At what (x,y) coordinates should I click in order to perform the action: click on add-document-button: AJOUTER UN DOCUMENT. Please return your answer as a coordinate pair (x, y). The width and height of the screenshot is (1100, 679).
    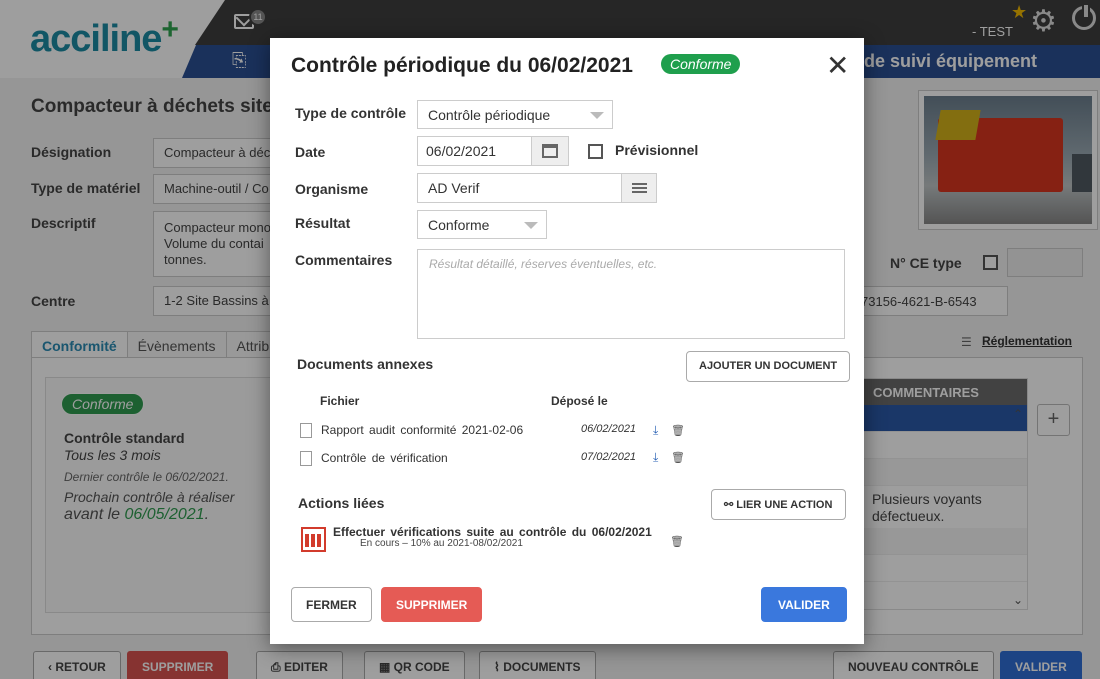
    Looking at the image, I should click on (768, 366).